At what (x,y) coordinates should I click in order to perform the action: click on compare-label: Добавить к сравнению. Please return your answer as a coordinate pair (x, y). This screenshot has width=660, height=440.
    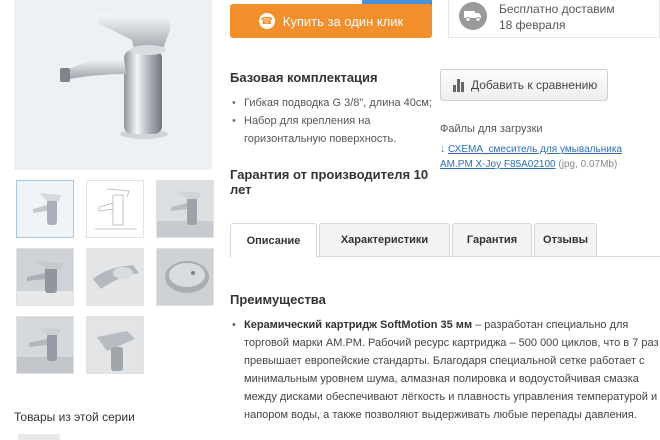
    Looking at the image, I should click on (534, 85).